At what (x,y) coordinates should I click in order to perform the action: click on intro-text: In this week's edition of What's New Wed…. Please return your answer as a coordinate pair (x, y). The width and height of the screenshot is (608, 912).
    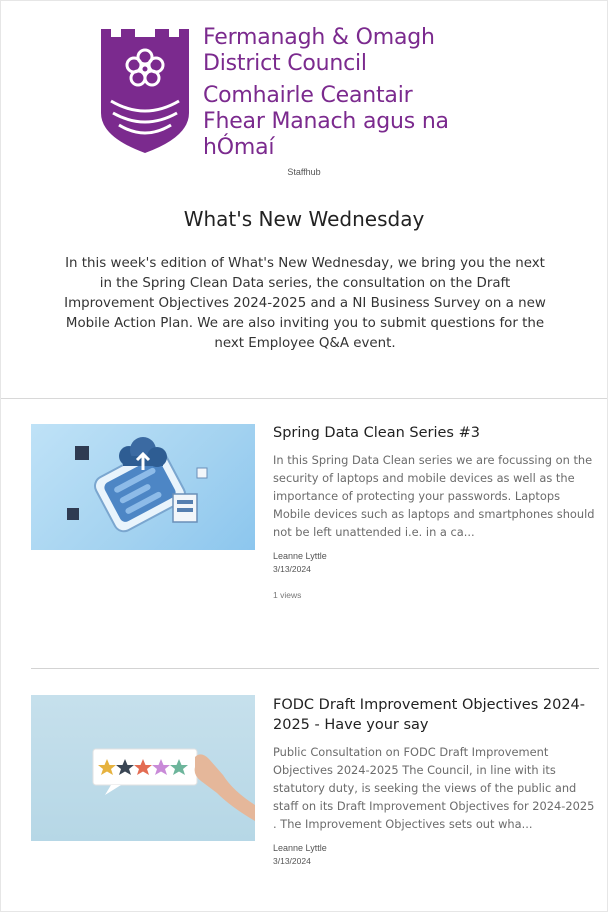
    Looking at the image, I should click on (305, 303).